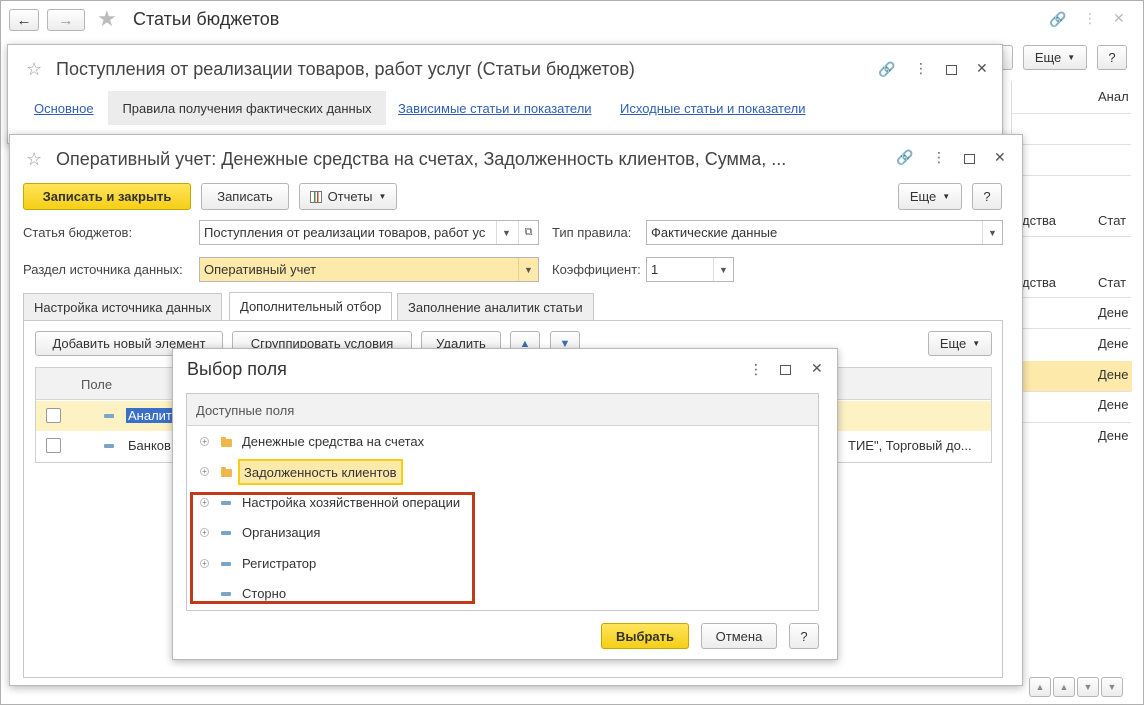 This screenshot has height=705, width=1144. Describe the element at coordinates (332, 548) in the screenshot. I see `highlight-box` at that location.